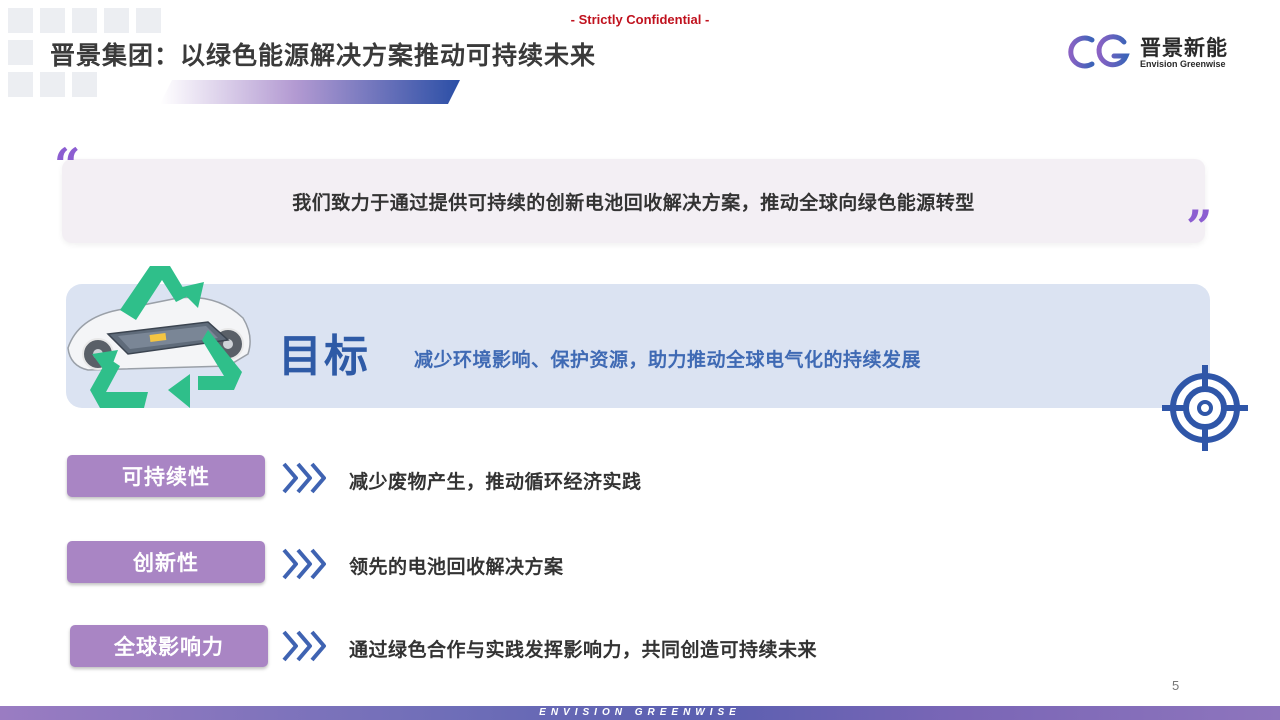  Describe the element at coordinates (640, 19) in the screenshot. I see `confidential-label: - Strictly Confidential -` at that location.